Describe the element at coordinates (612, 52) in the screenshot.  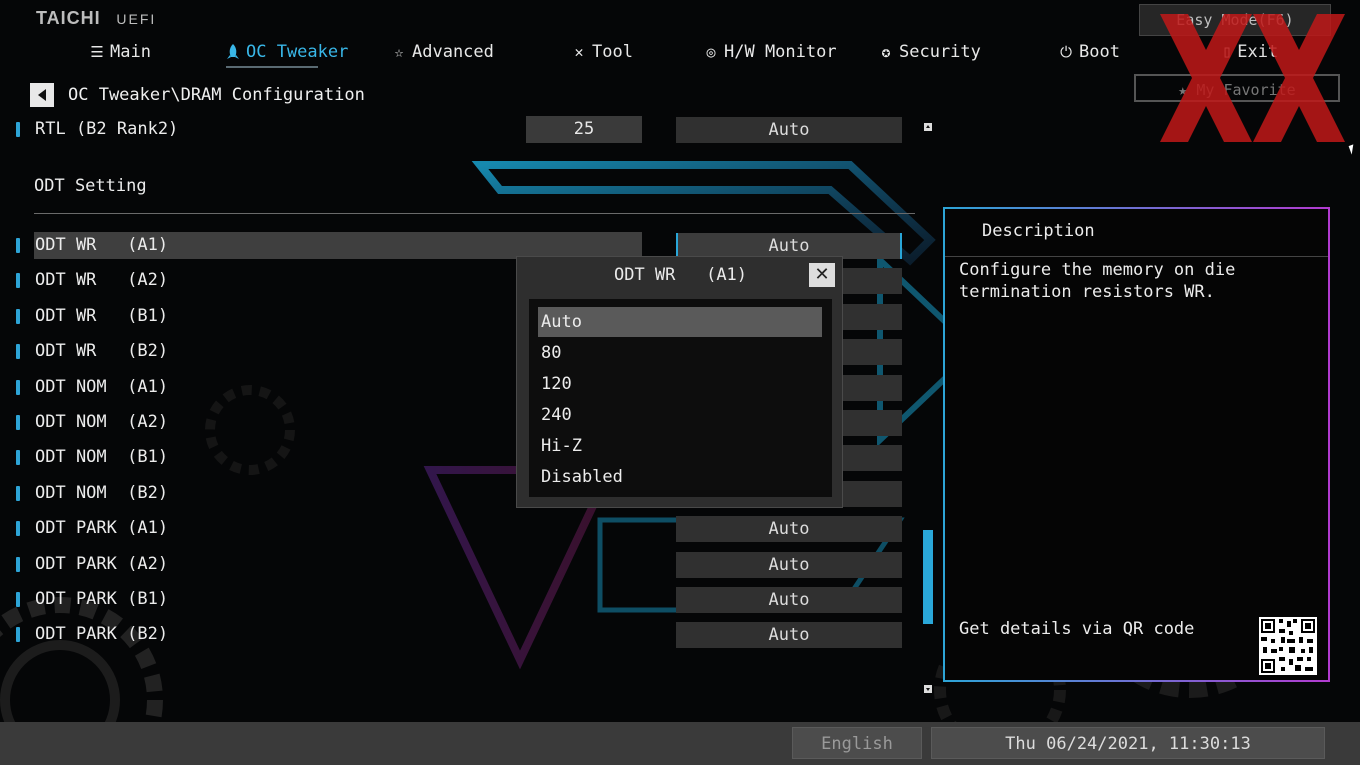
I see `tab-tool-label: Tool` at that location.